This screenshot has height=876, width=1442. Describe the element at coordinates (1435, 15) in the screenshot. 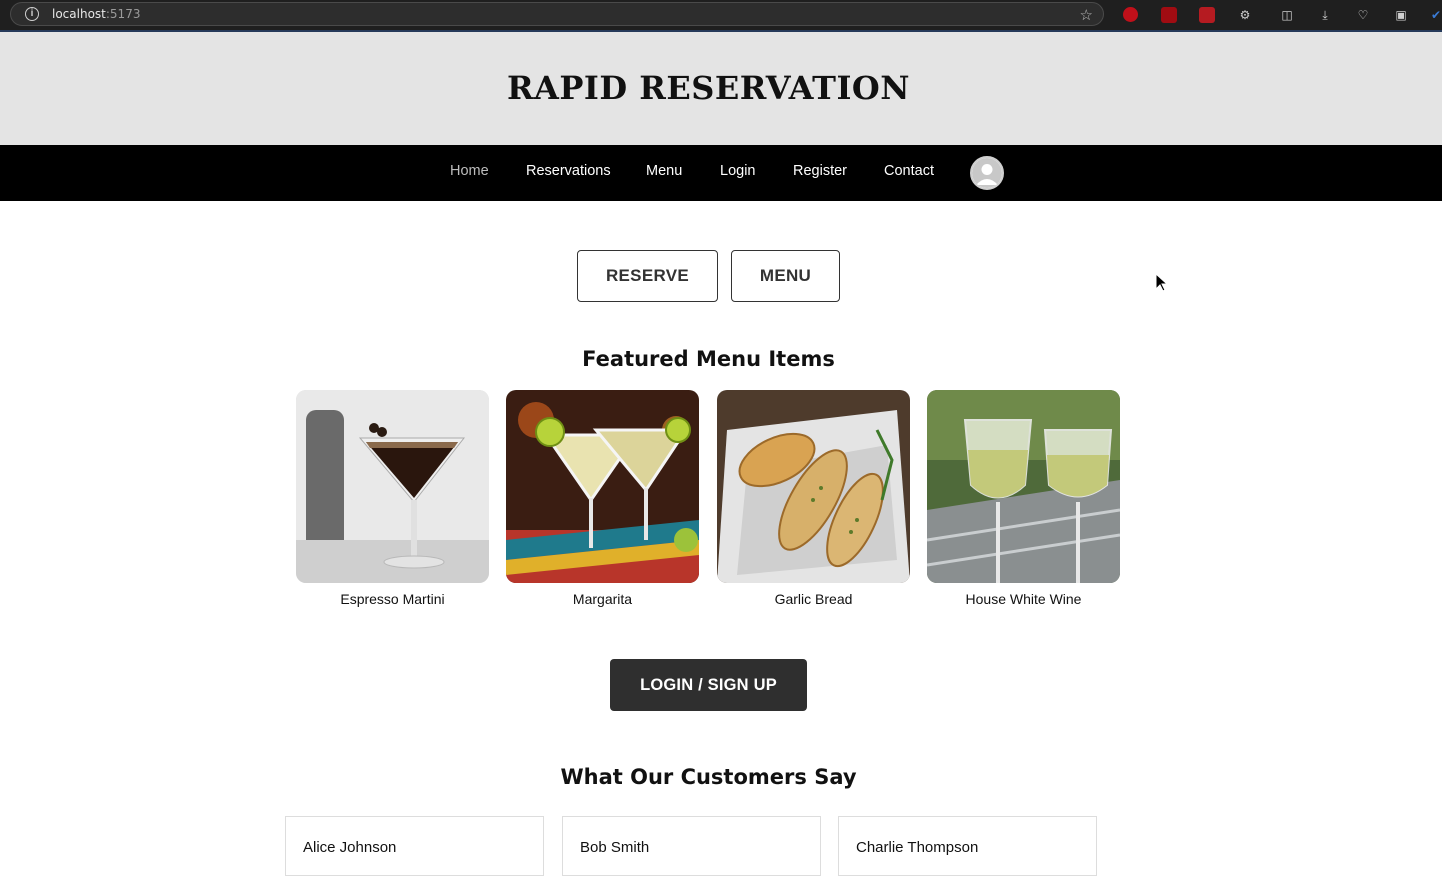

I see `profile-check-icon: ✔` at that location.